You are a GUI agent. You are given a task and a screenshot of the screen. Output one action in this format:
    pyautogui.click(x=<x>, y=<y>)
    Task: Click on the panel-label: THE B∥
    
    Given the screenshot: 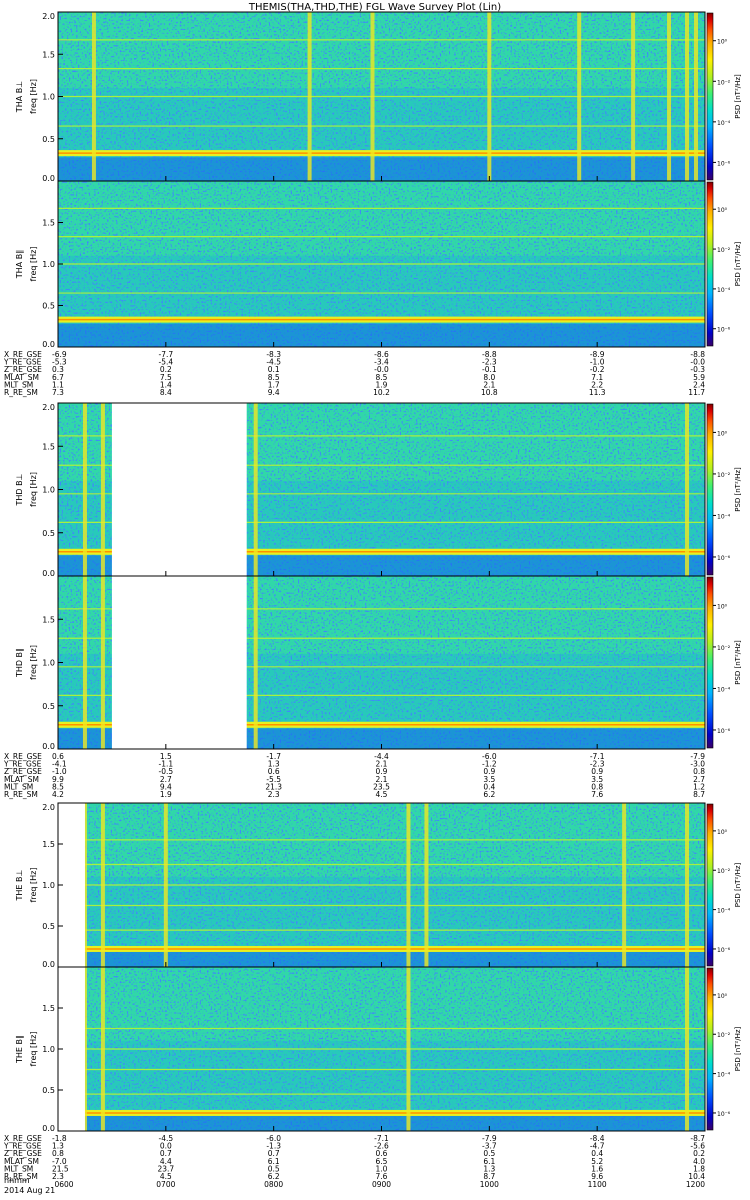 What is the action you would take?
    pyautogui.click(x=19, y=1049)
    